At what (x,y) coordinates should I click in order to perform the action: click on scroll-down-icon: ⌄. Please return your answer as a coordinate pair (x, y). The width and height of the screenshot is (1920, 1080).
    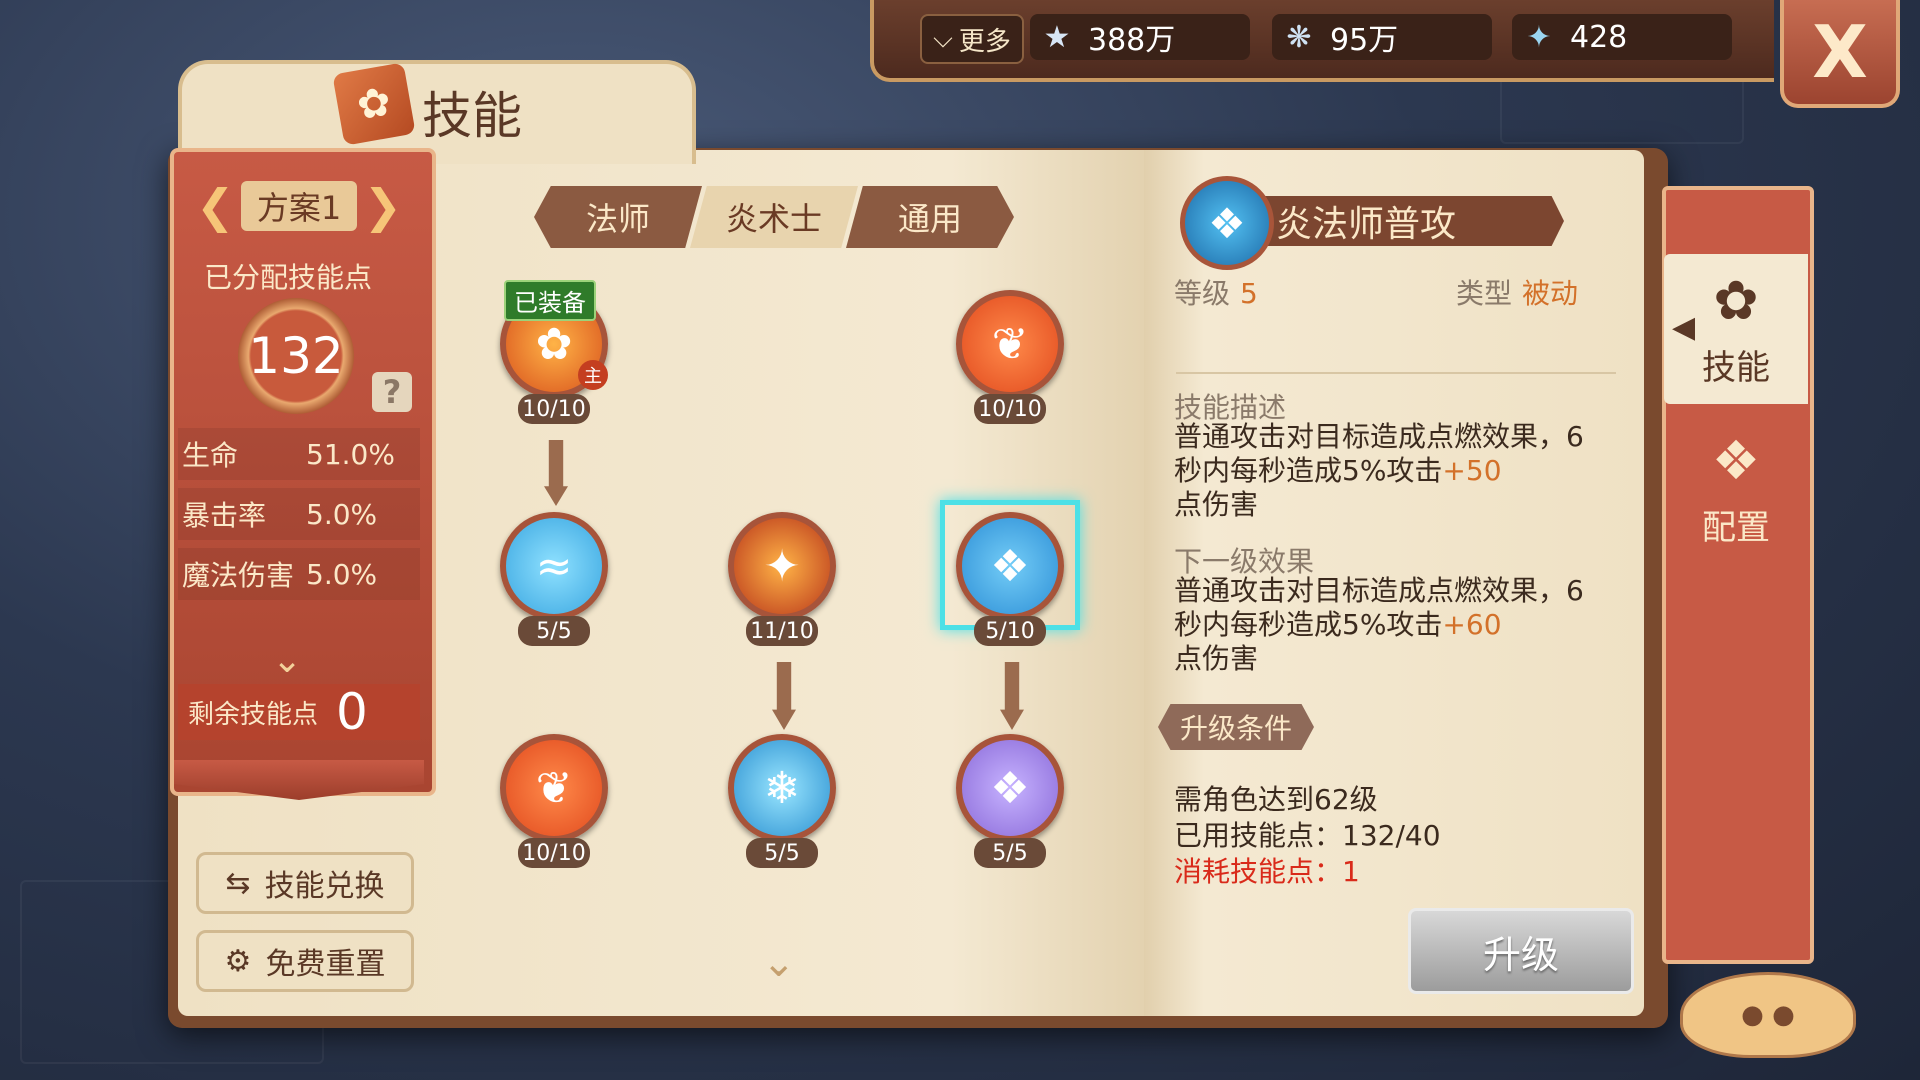
    Looking at the image, I should click on (779, 963).